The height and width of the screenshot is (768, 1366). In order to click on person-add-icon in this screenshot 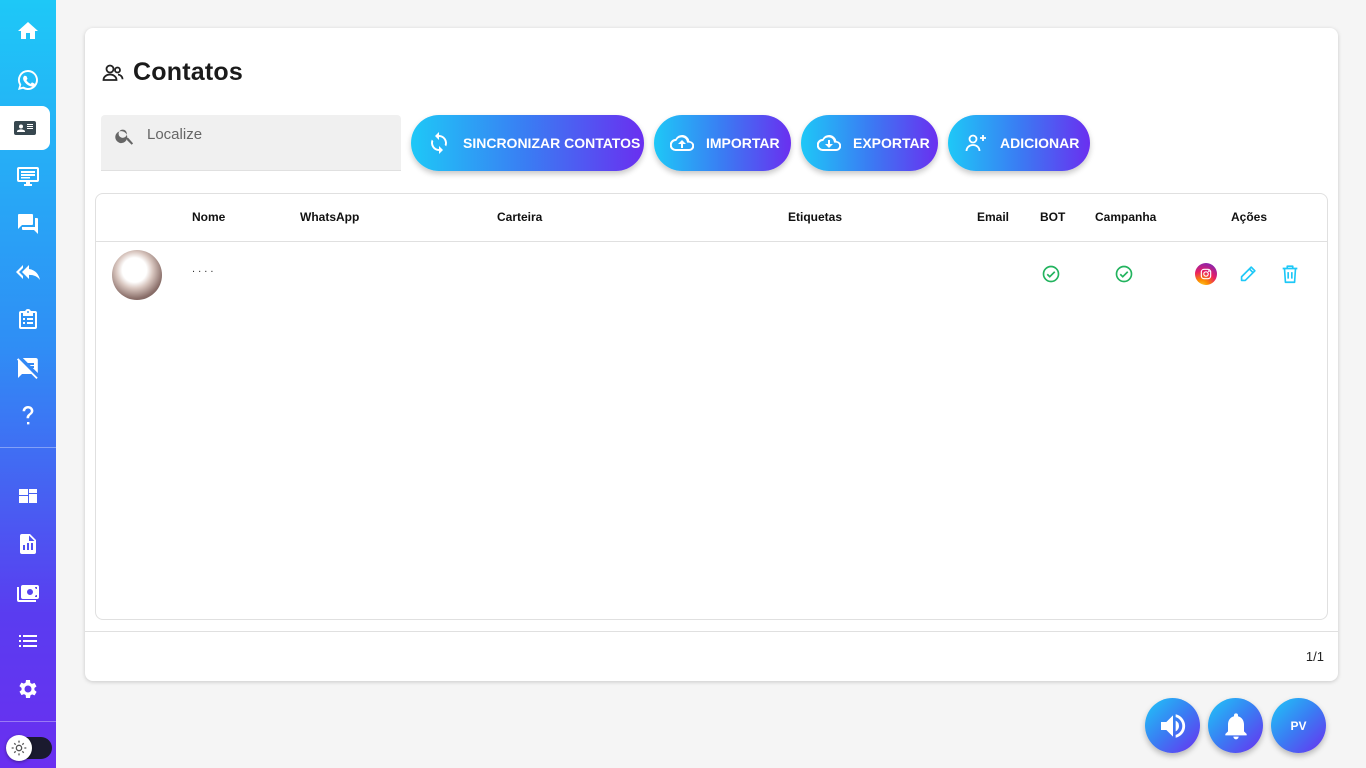, I will do `click(975, 143)`.